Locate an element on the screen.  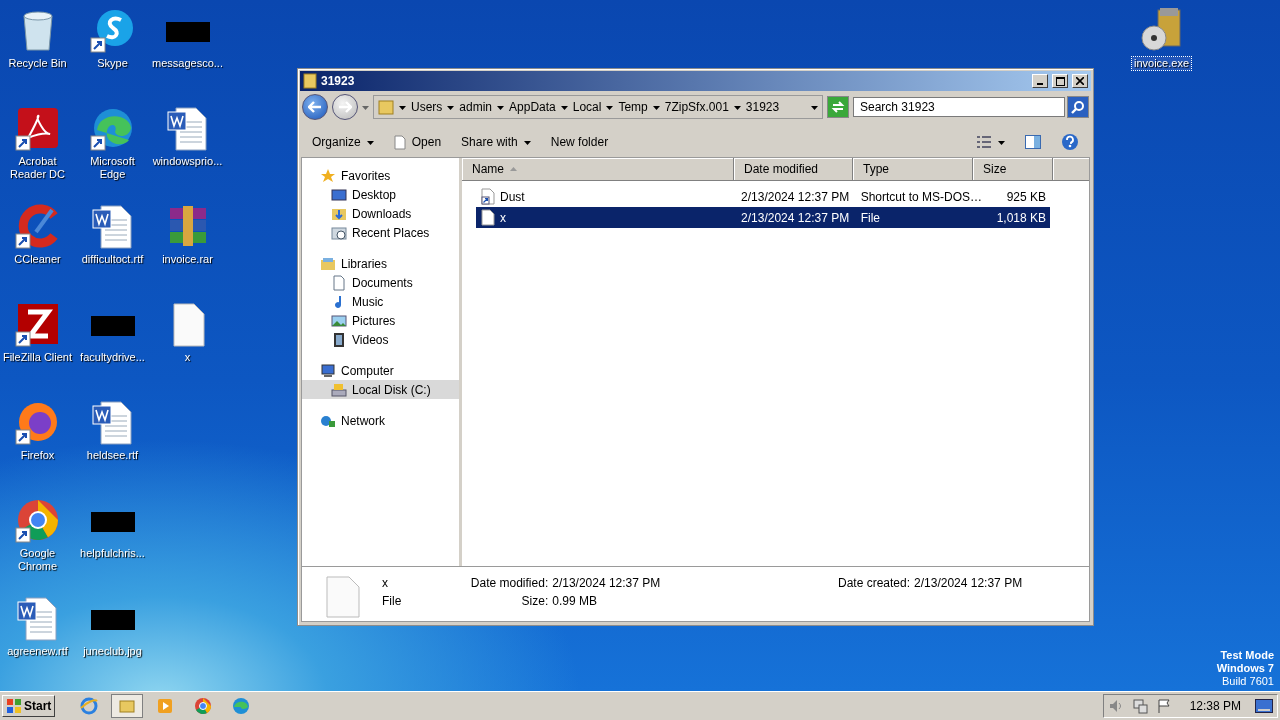
forward-button is located at coordinates (345, 107).